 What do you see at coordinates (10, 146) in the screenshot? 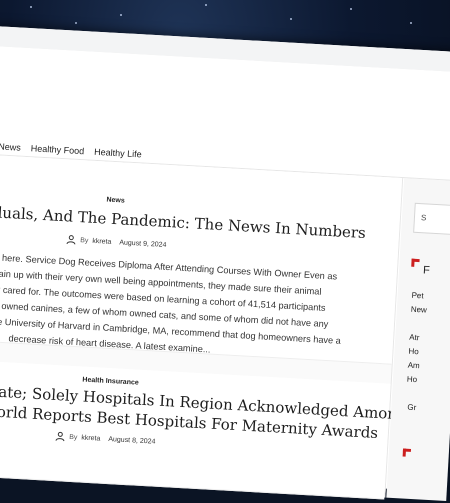
I see `nav-item-health-news: alth News` at bounding box center [10, 146].